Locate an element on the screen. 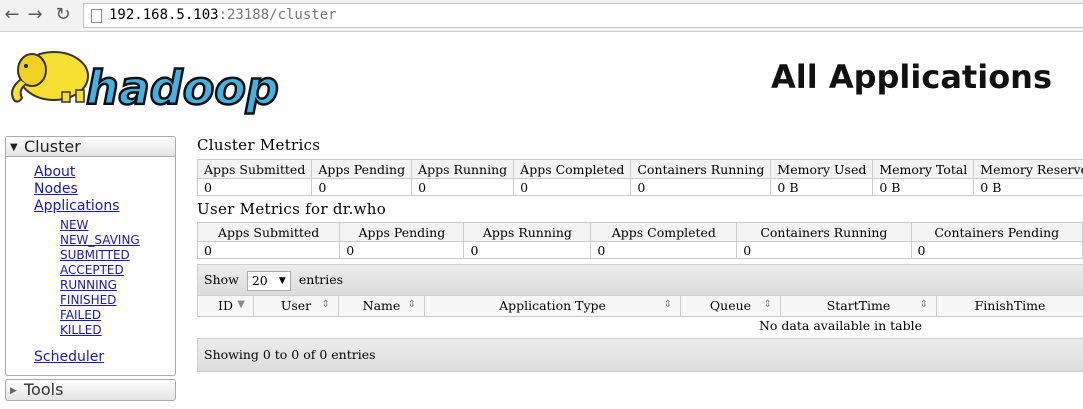 The width and height of the screenshot is (1083, 409). triangle-right-icon: ▶ is located at coordinates (13, 391).